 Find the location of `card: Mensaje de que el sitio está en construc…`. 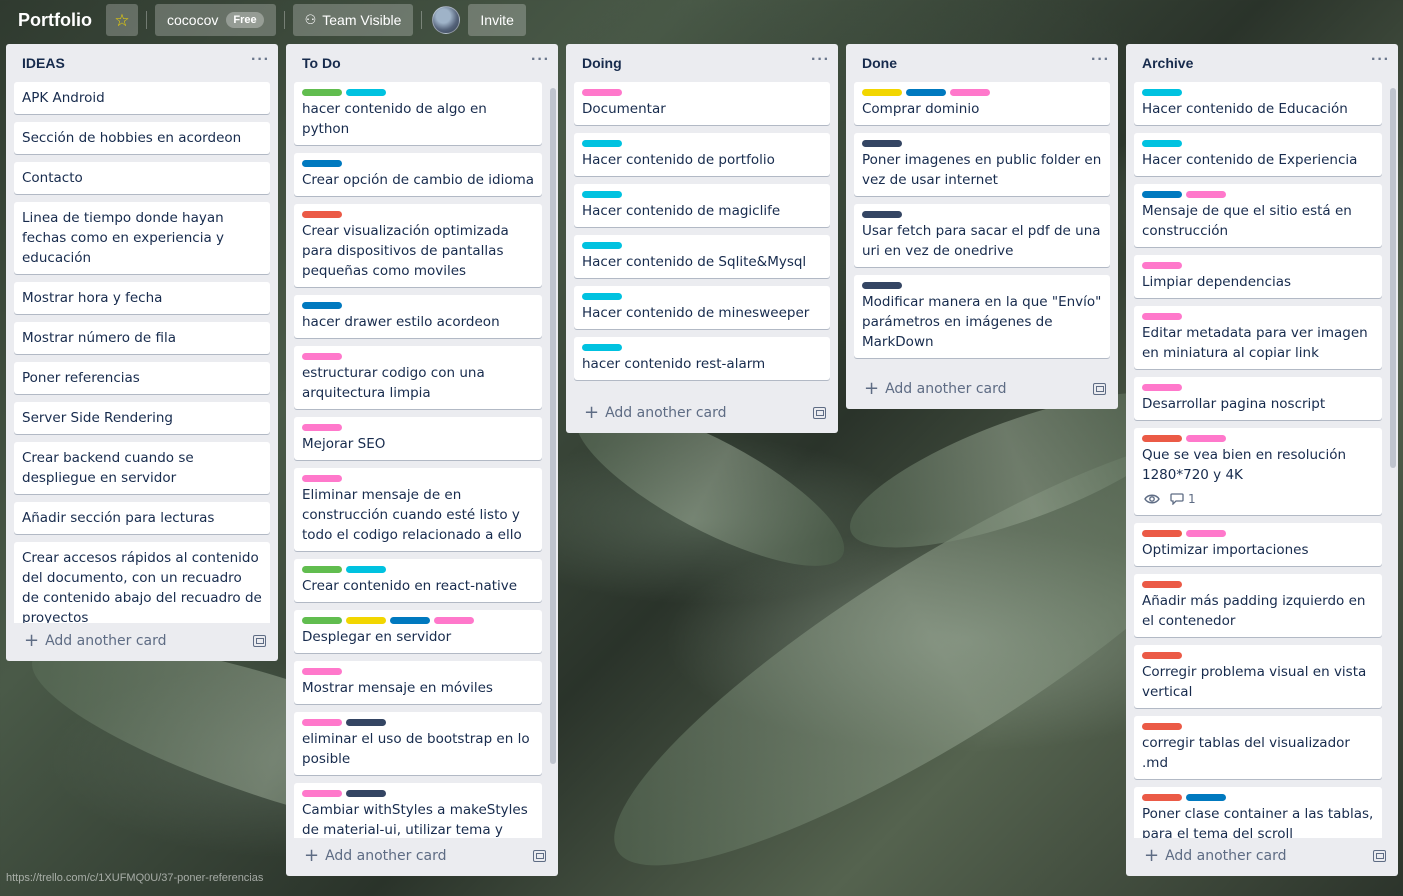

card: Mensaje de que el sitio está en construc… is located at coordinates (1258, 215).